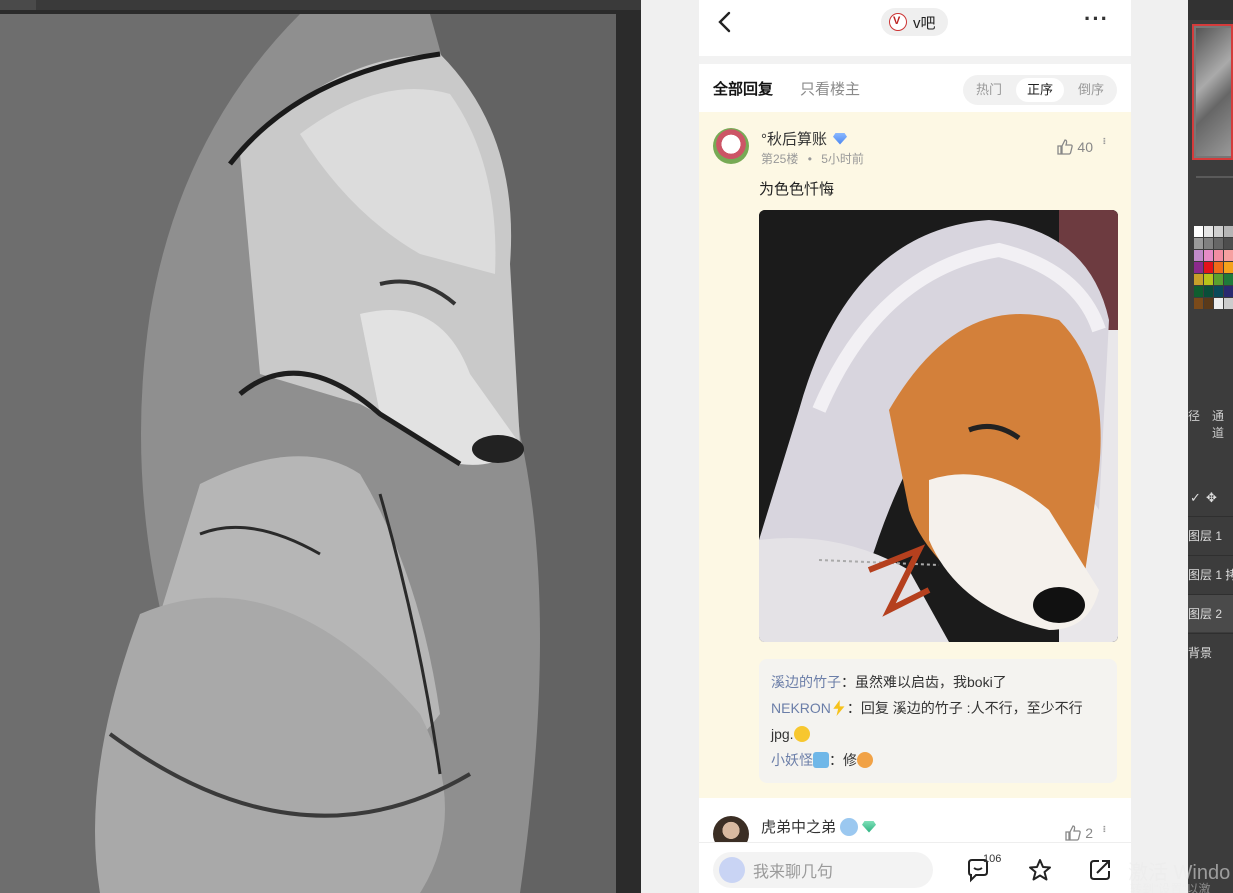  I want to click on sub-reply: NEKRON ：回复 溪边的竹子 :人不行，至少不行jpg., so click(938, 721).